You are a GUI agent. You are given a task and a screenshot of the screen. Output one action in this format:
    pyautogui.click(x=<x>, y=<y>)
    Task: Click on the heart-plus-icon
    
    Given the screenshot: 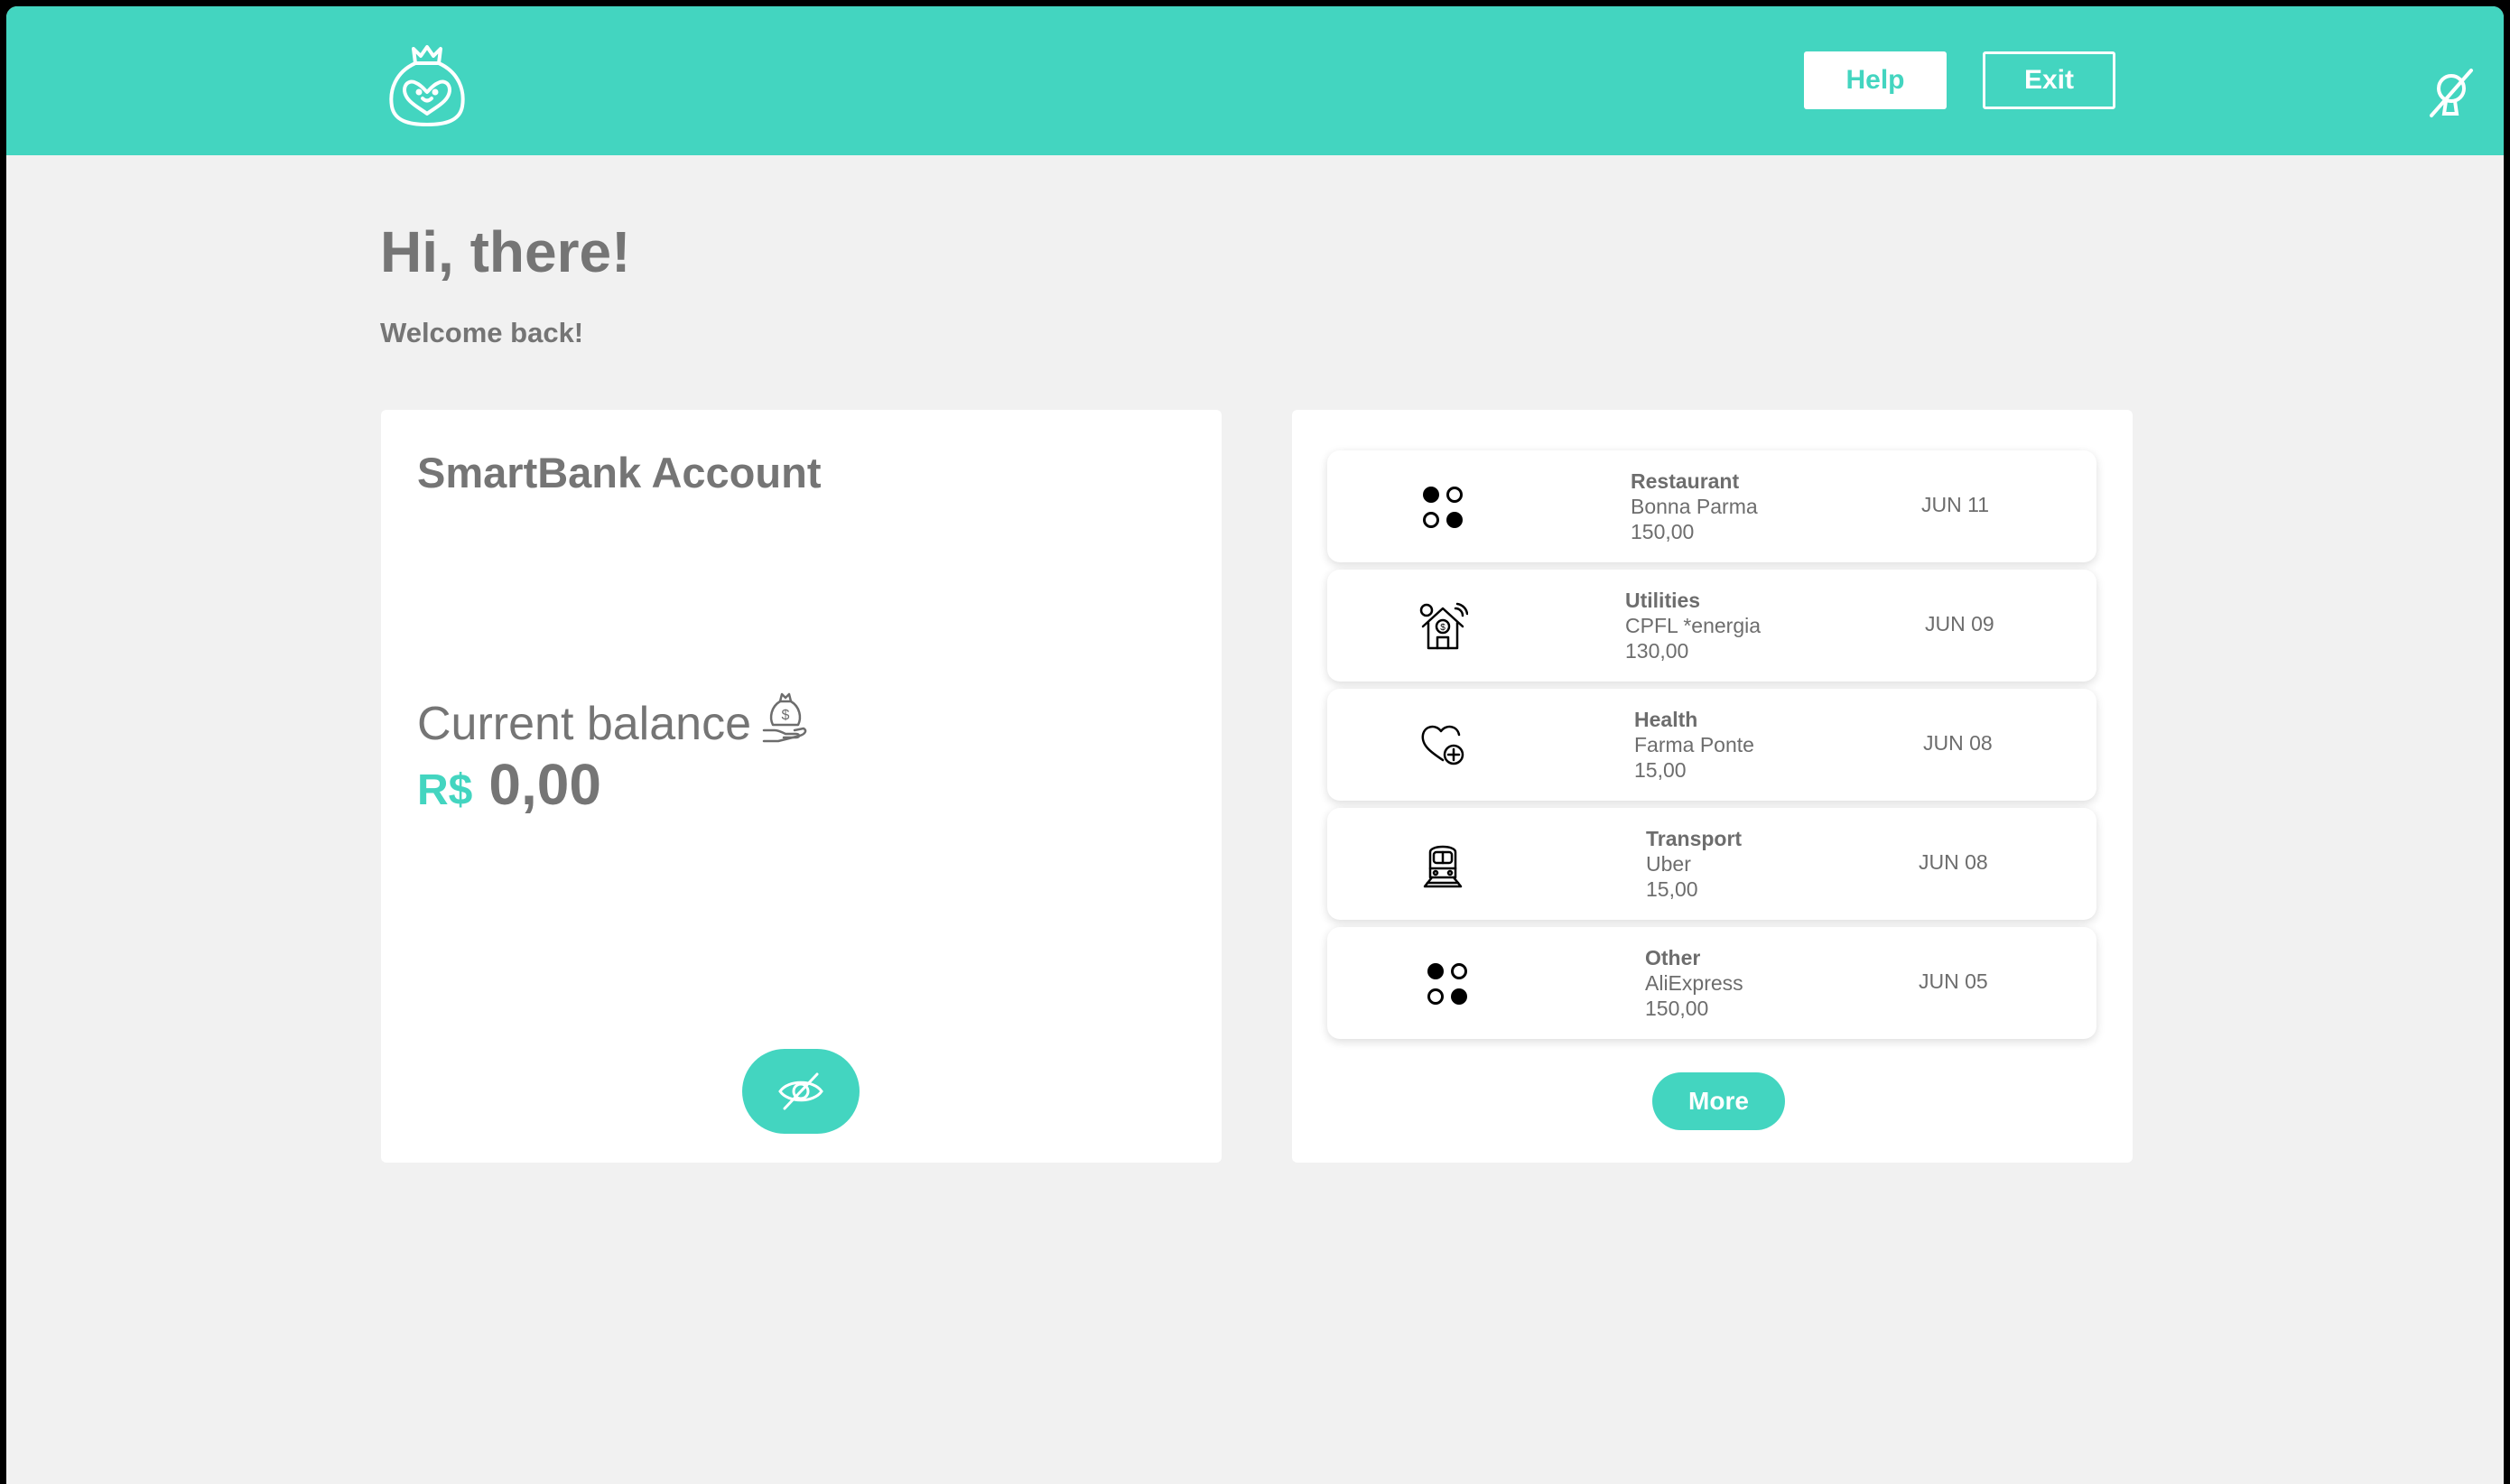 What is the action you would take?
    pyautogui.click(x=1442, y=745)
    